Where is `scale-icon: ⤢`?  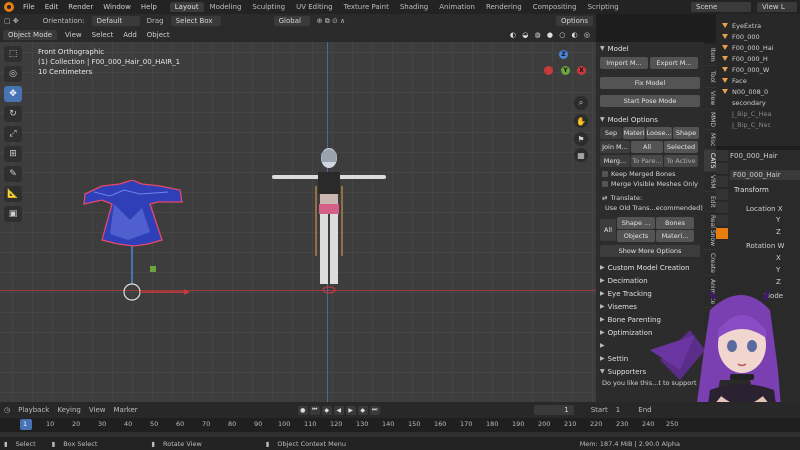 scale-icon: ⤢ is located at coordinates (13, 134).